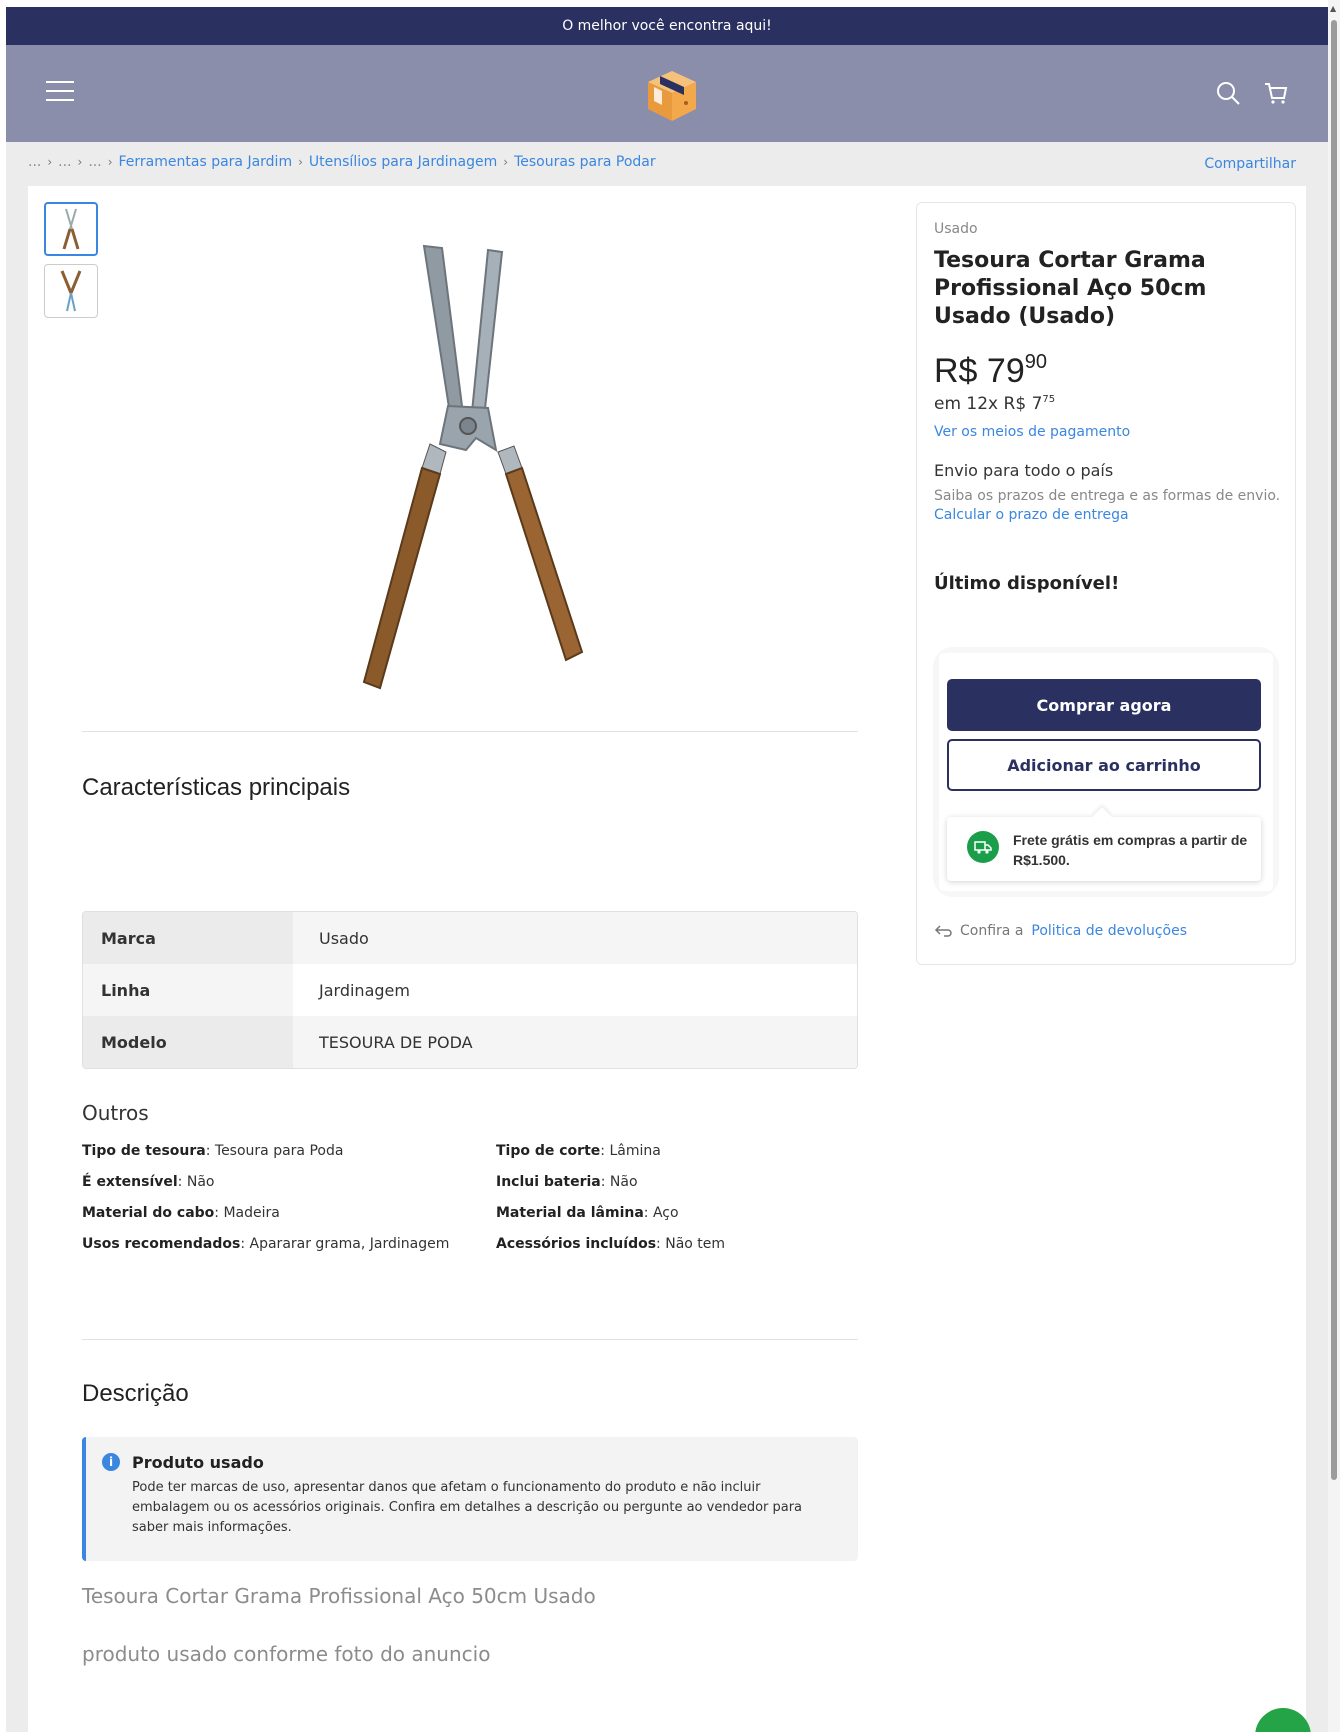 This screenshot has width=1340, height=1732. I want to click on return-arrow-icon, so click(943, 931).